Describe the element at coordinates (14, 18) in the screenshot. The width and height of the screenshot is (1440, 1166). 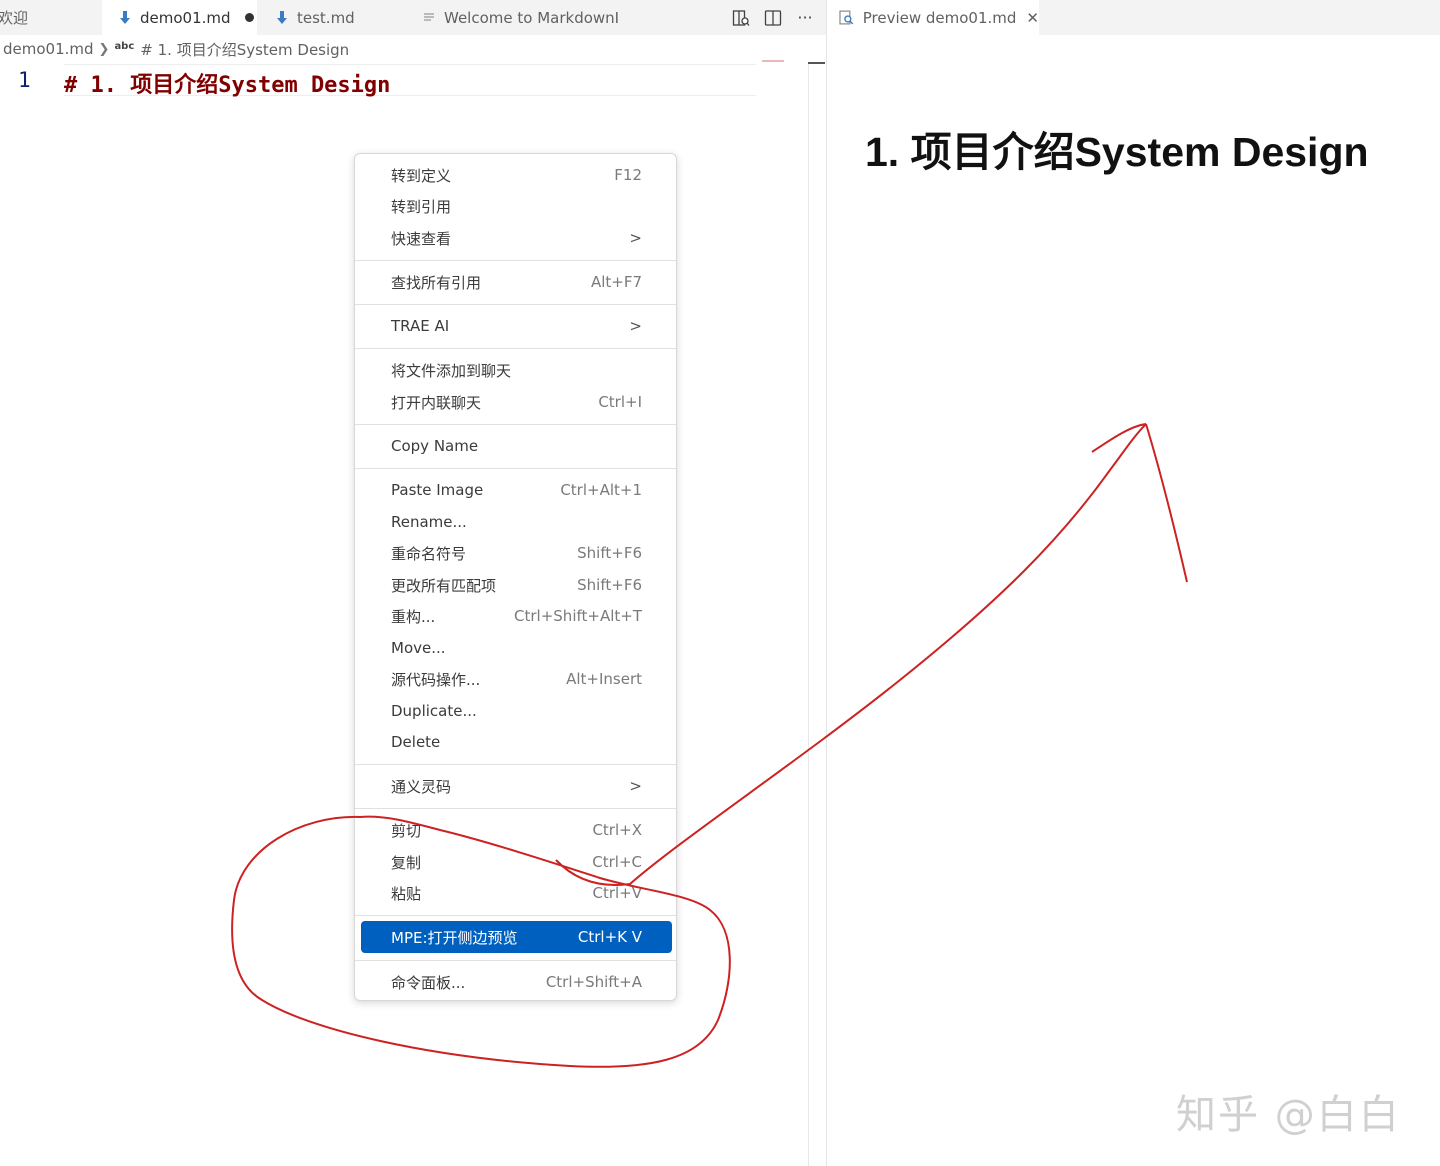
I see `tab-label: 欢迎` at that location.